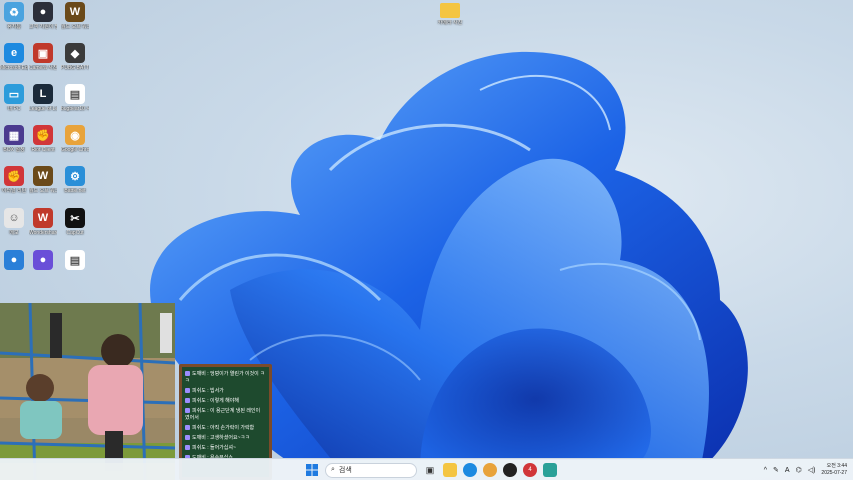 This screenshot has height=480, width=853. I want to click on edge-icon: e, so click(14, 53).